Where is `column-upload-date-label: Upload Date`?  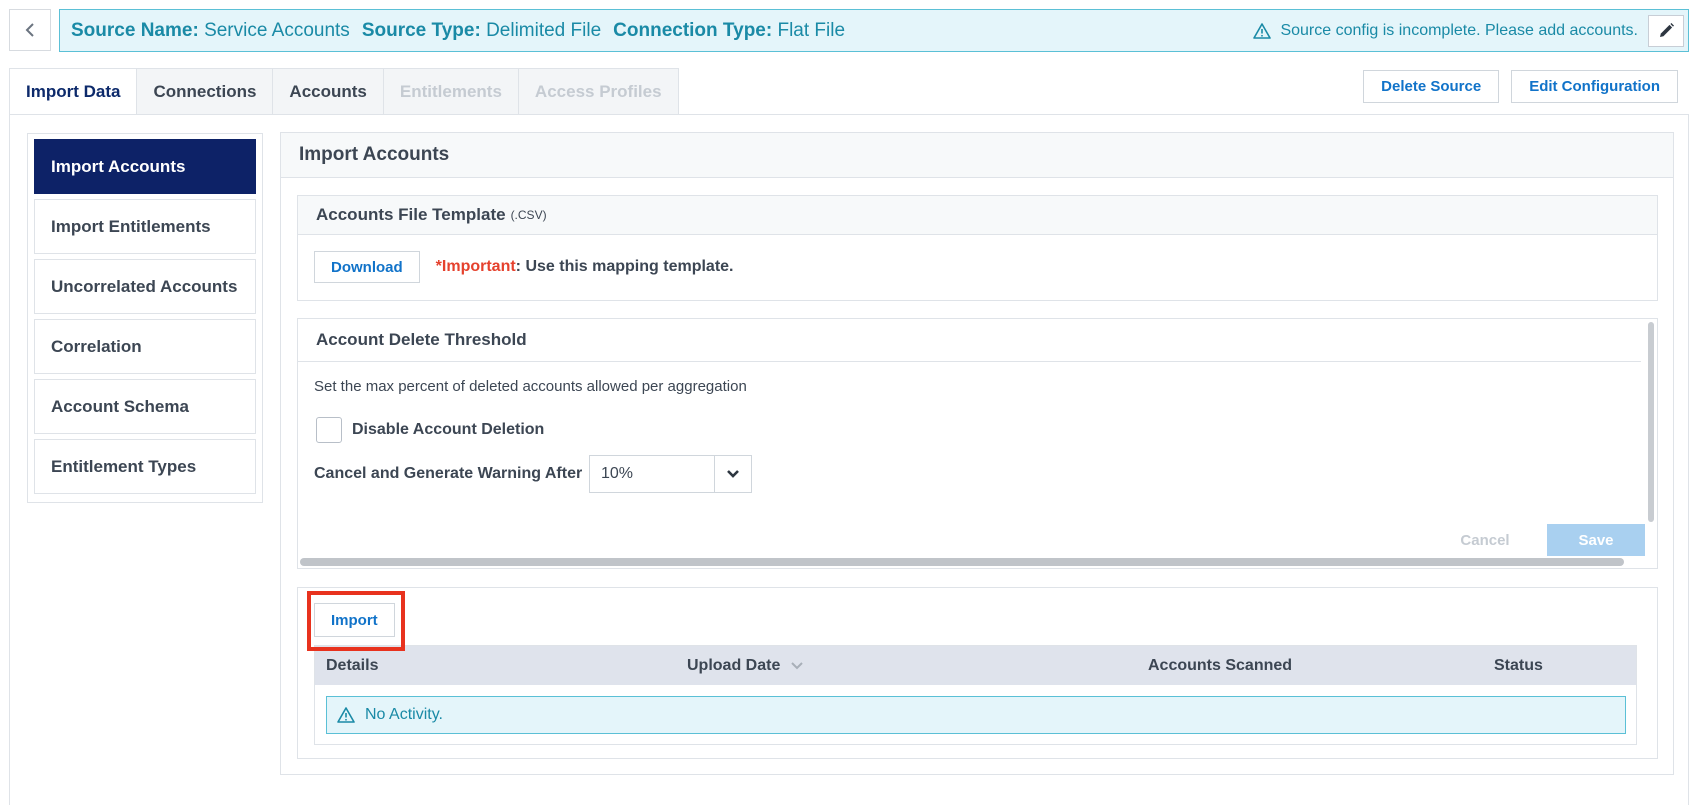 column-upload-date-label: Upload Date is located at coordinates (734, 665).